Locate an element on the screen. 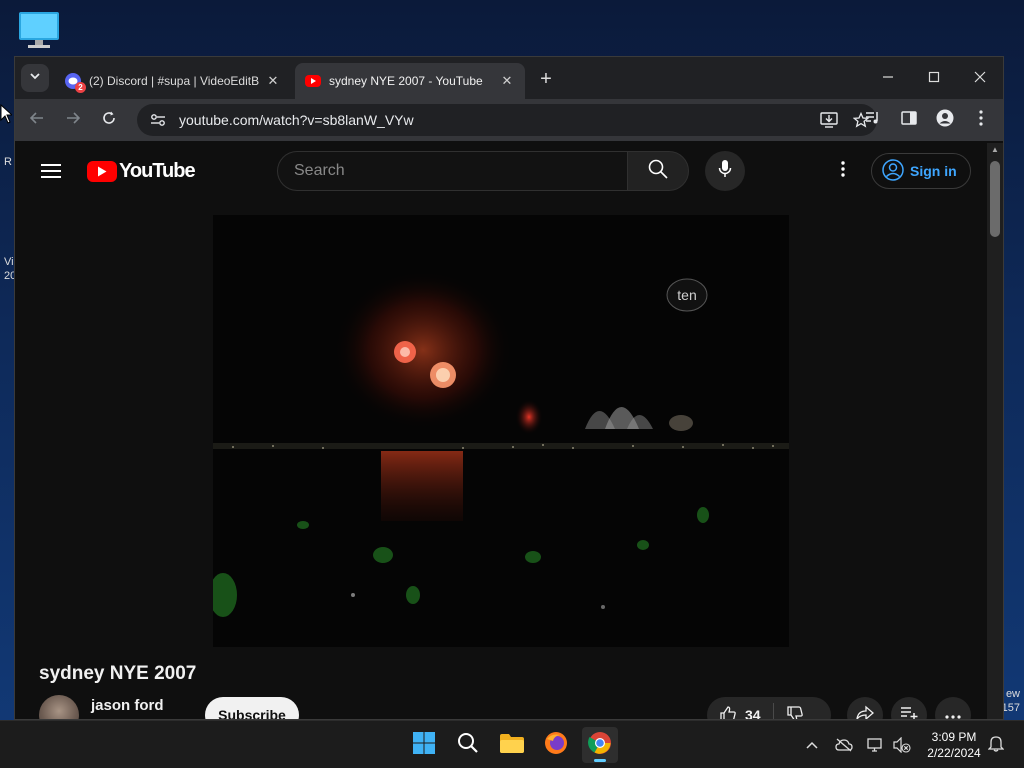 The image size is (1024, 768). tab-search-button is located at coordinates (35, 78).